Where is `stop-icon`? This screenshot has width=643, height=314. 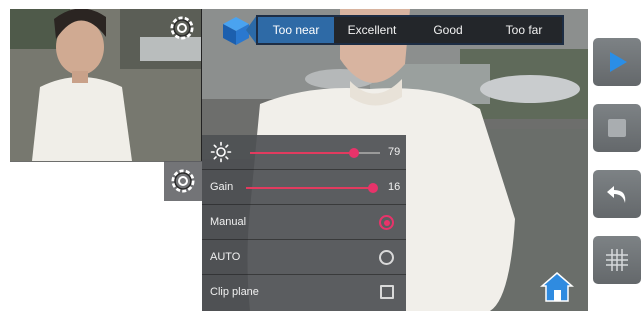
stop-icon is located at coordinates (617, 128).